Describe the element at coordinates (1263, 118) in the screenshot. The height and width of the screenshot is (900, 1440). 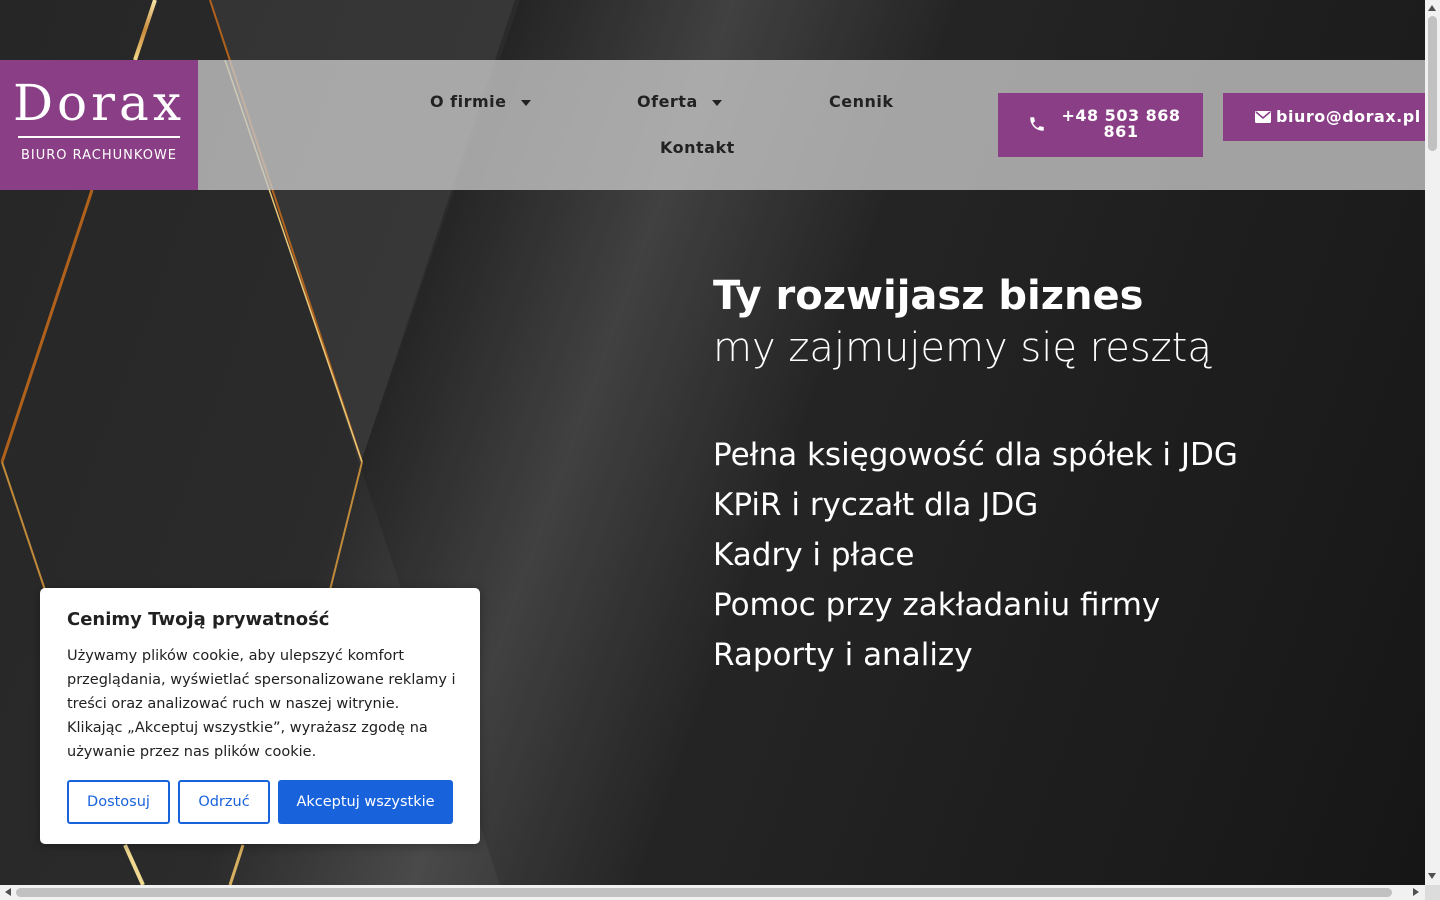
I see `envelope-icon` at that location.